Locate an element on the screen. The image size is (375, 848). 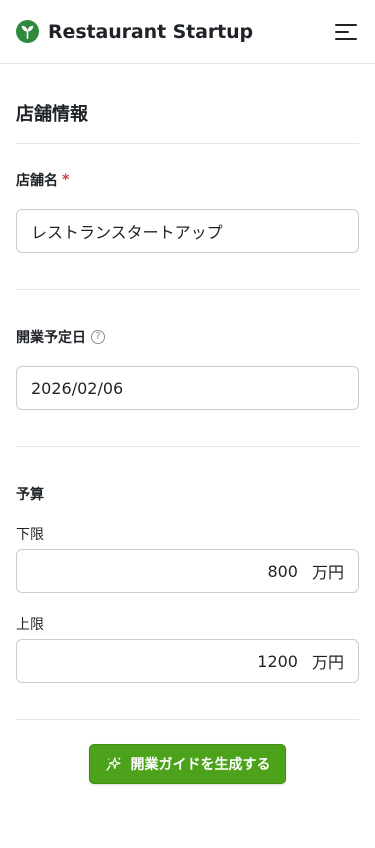
store-name-label: 店舗名 * is located at coordinates (43, 180).